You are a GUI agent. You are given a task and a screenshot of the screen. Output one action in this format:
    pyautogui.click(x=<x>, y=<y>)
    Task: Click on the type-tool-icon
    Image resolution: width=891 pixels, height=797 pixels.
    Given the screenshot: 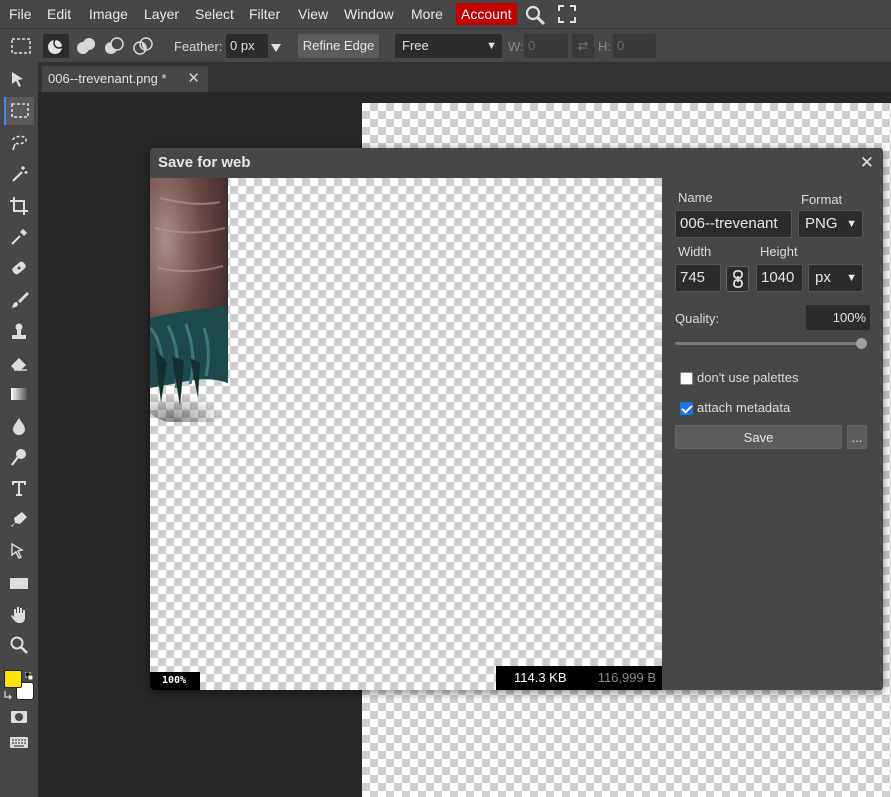 What is the action you would take?
    pyautogui.click(x=19, y=488)
    